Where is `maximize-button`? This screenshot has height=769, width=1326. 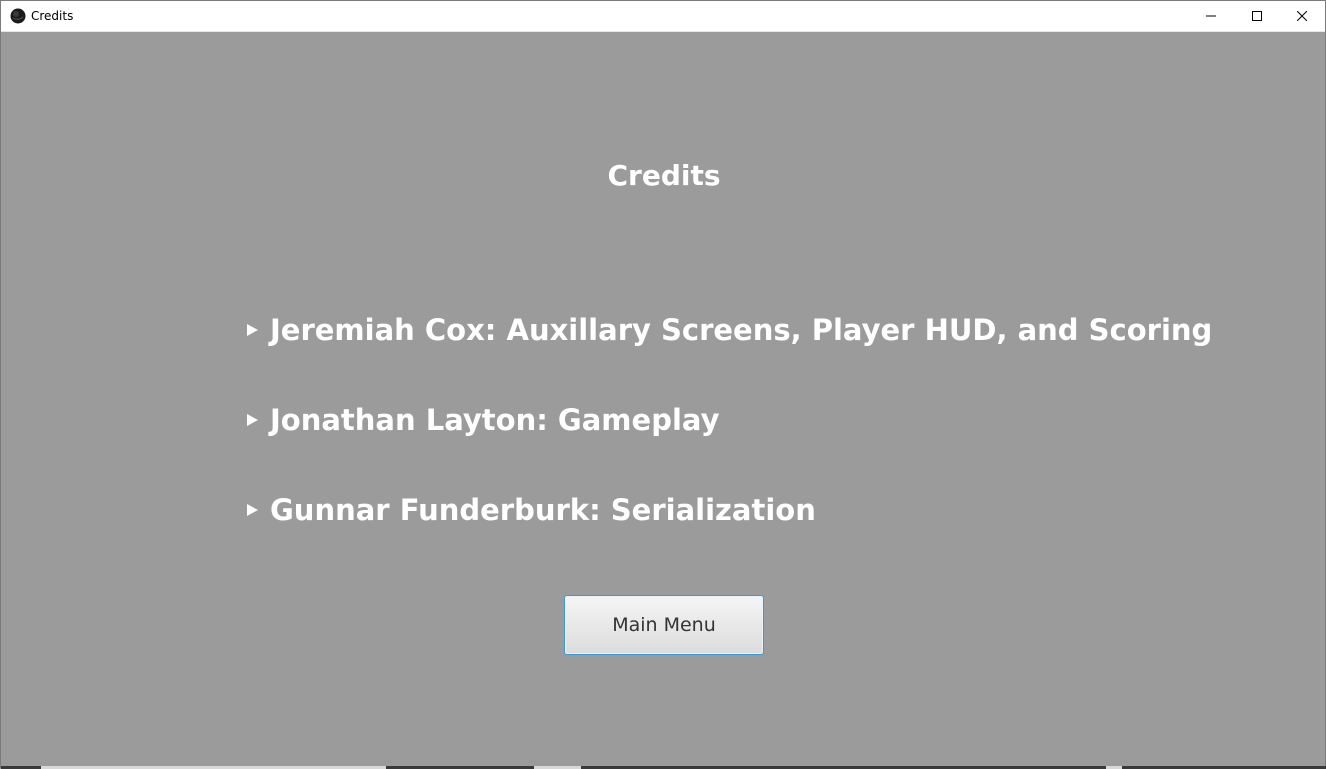
maximize-button is located at coordinates (1257, 16).